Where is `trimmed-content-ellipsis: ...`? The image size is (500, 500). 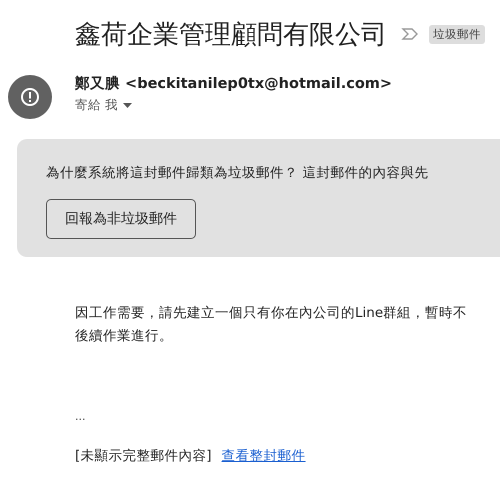
trimmed-content-ellipsis: ... is located at coordinates (80, 416).